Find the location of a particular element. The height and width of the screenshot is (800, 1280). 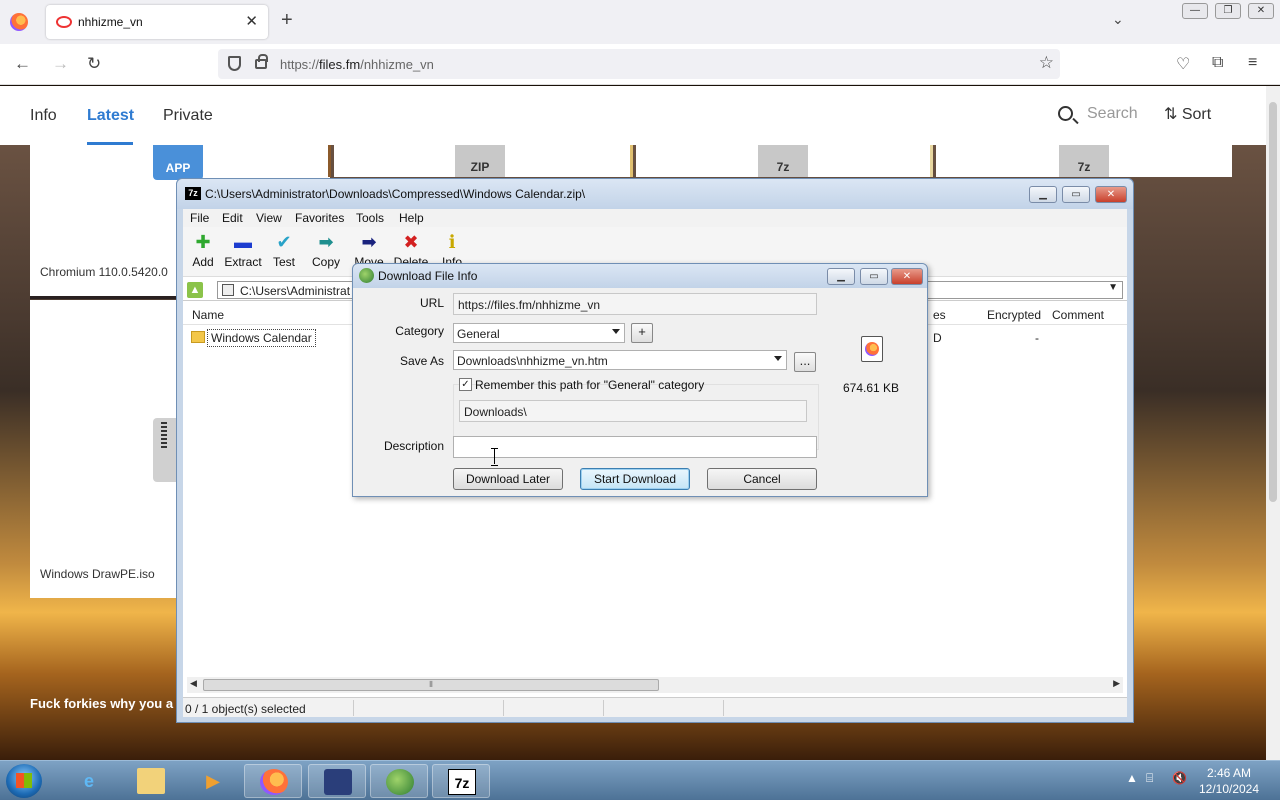

reload-icon: ↻ is located at coordinates (94, 64).